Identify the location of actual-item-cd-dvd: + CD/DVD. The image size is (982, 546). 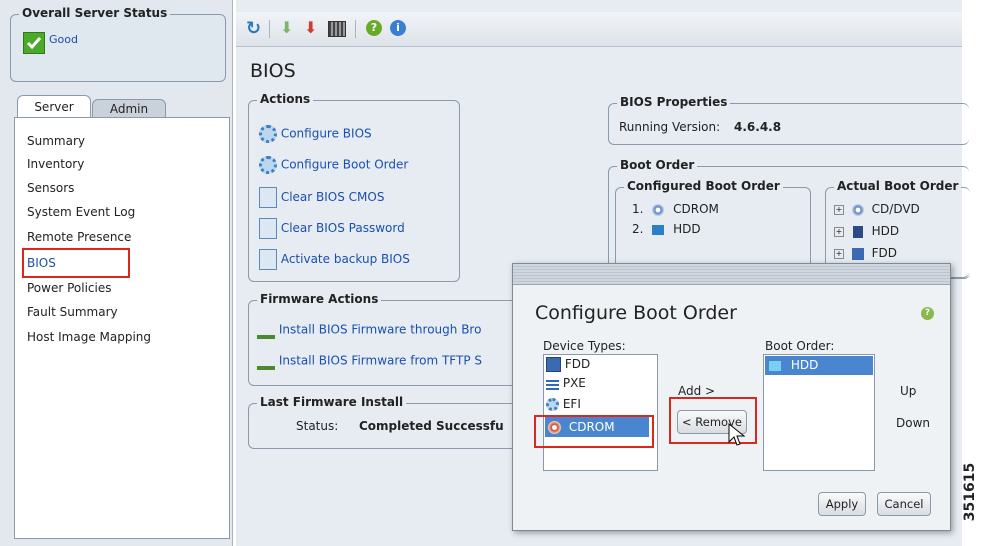
(877, 209).